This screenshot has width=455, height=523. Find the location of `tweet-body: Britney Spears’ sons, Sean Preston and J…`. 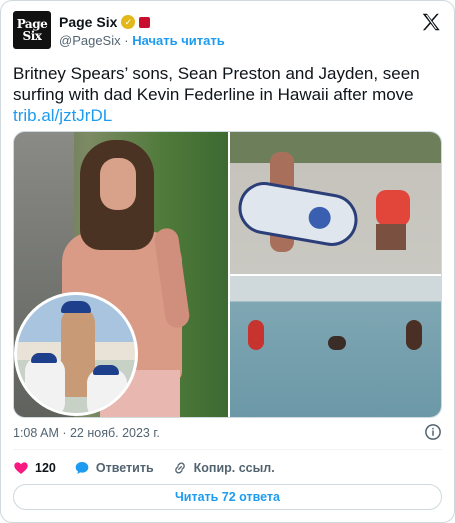

tweet-body: Britney Spears’ sons, Sean Preston and J… is located at coordinates (216, 84).